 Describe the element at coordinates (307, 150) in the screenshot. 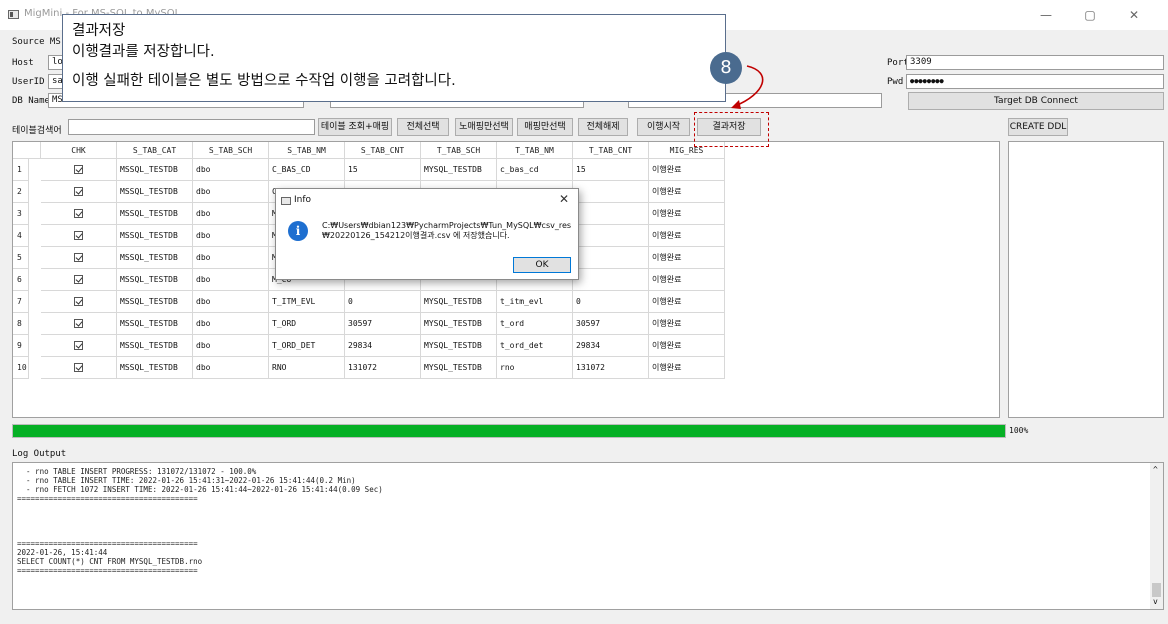

I see `column-header-s-tab-nm: S_TAB_NM` at that location.